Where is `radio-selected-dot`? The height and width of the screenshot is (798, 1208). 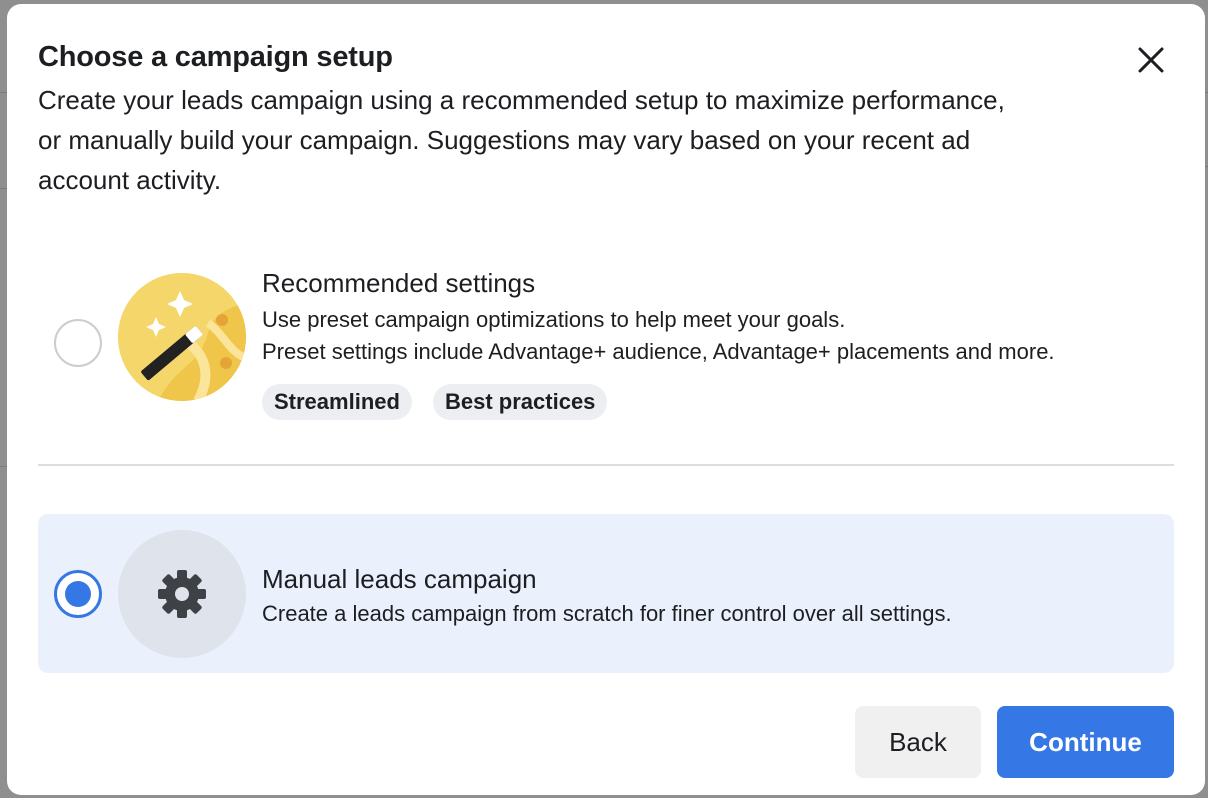 radio-selected-dot is located at coordinates (78, 594).